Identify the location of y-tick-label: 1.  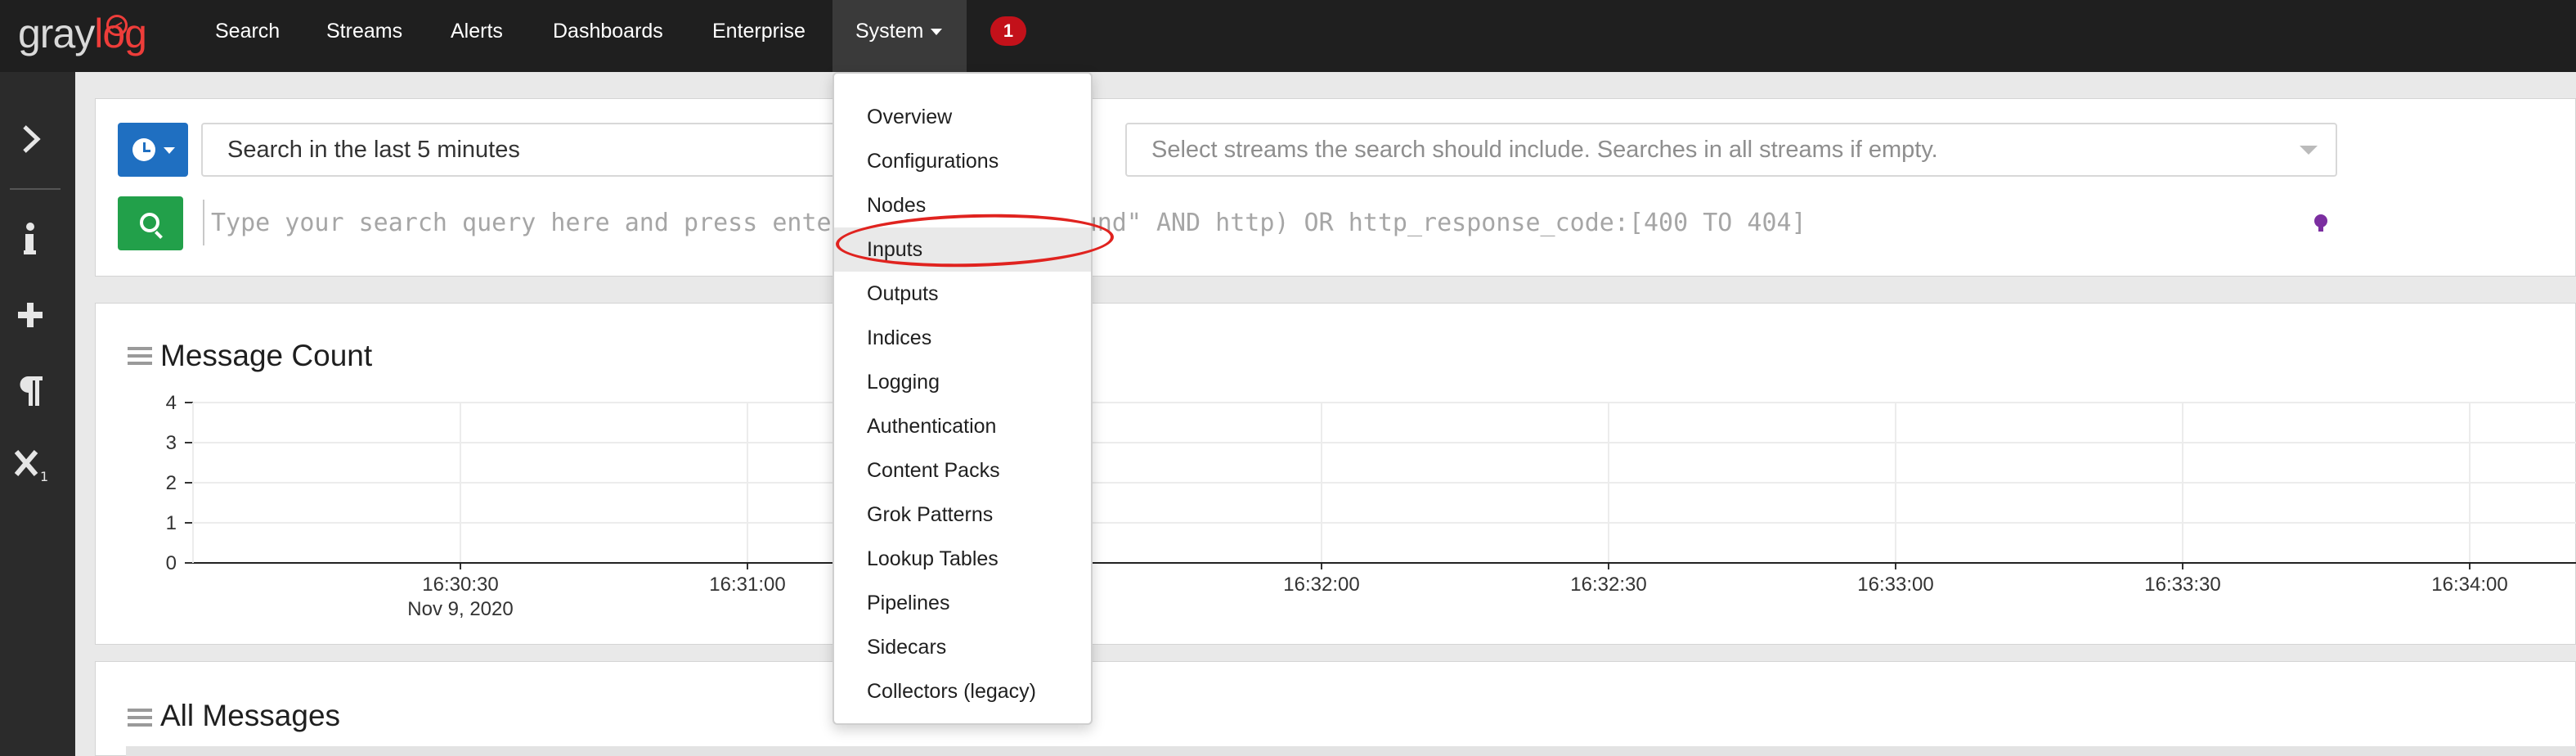
(171, 523).